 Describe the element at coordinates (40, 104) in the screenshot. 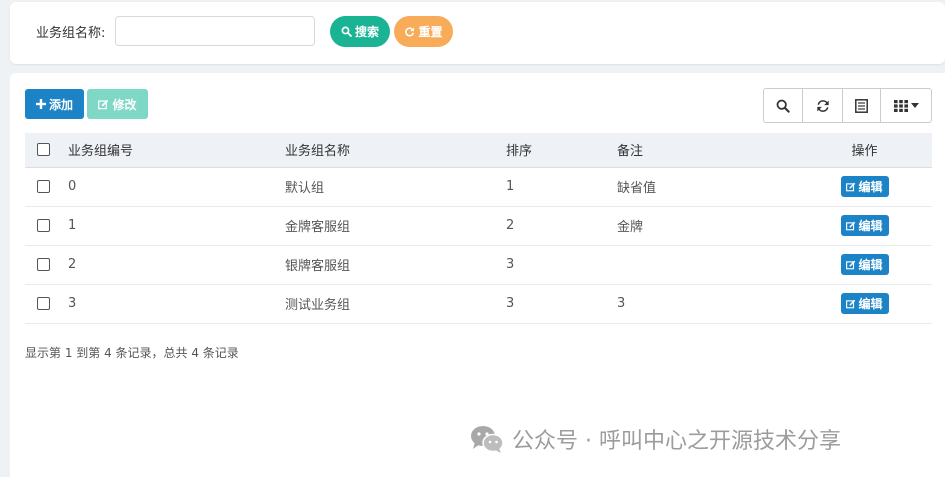

I see `plus-icon` at that location.